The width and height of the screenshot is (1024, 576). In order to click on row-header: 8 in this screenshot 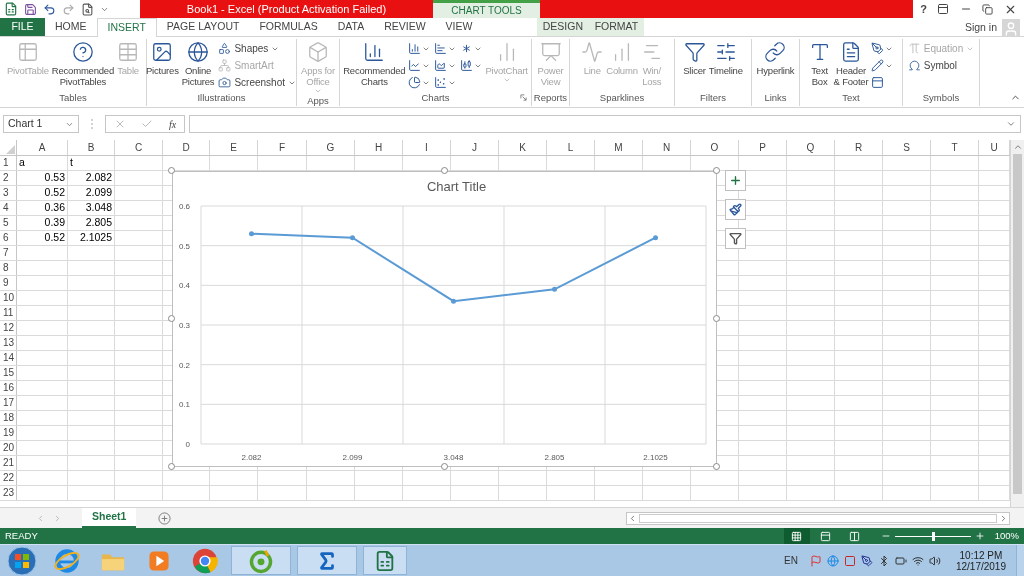, I will do `click(8, 268)`.